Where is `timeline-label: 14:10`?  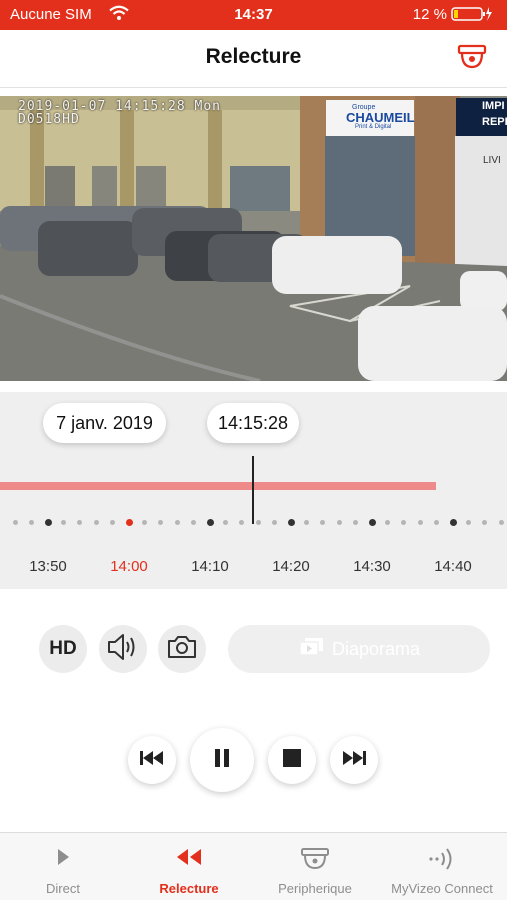 timeline-label: 14:10 is located at coordinates (210, 566).